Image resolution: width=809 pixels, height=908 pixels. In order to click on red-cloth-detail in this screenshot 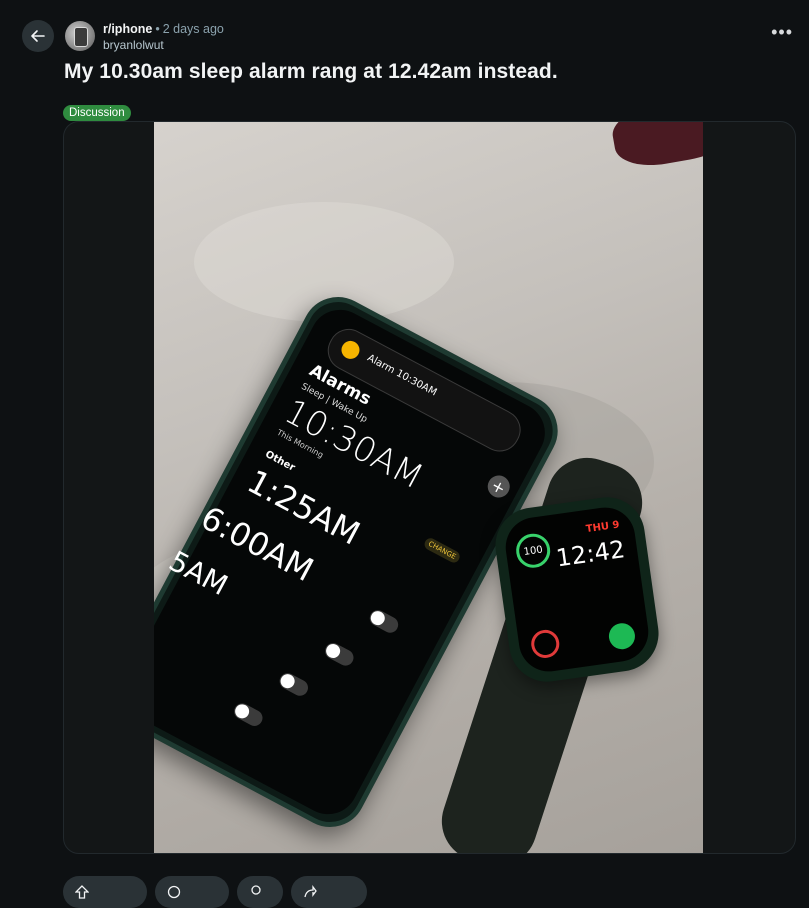, I will do `click(655, 147)`.